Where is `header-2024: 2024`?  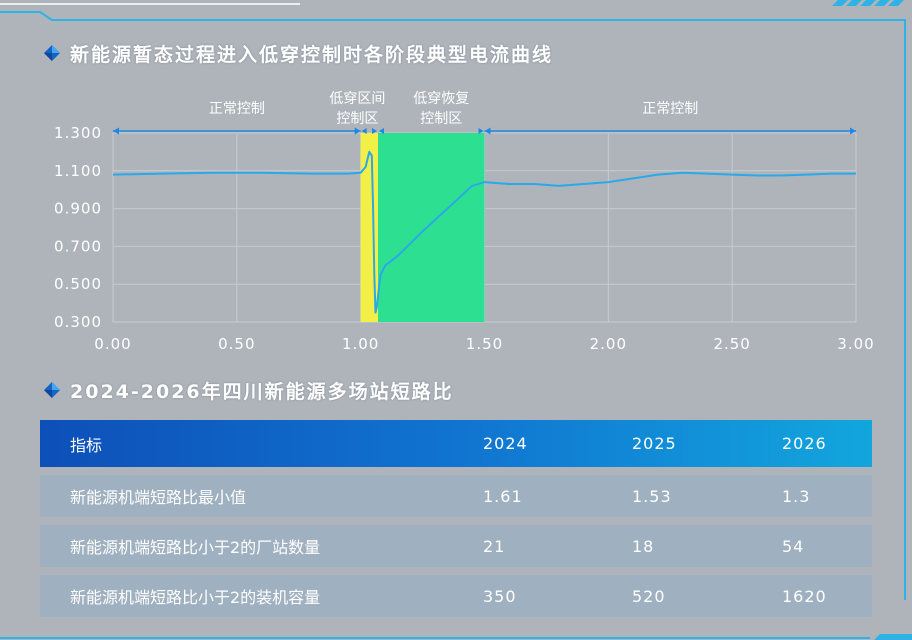
header-2024: 2024 is located at coordinates (505, 443).